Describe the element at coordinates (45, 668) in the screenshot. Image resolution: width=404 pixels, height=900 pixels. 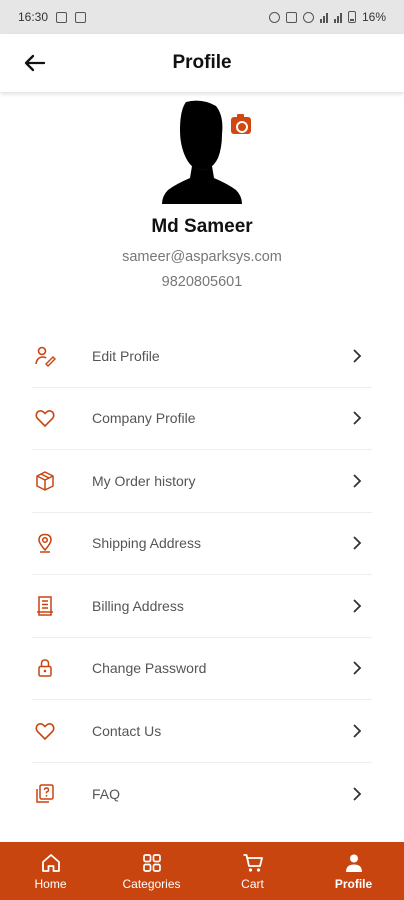
I see `lock-icon` at that location.